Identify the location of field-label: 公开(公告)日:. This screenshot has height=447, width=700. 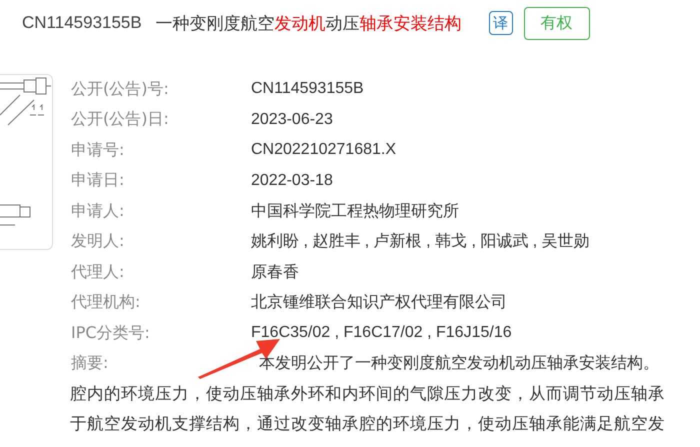
(120, 119).